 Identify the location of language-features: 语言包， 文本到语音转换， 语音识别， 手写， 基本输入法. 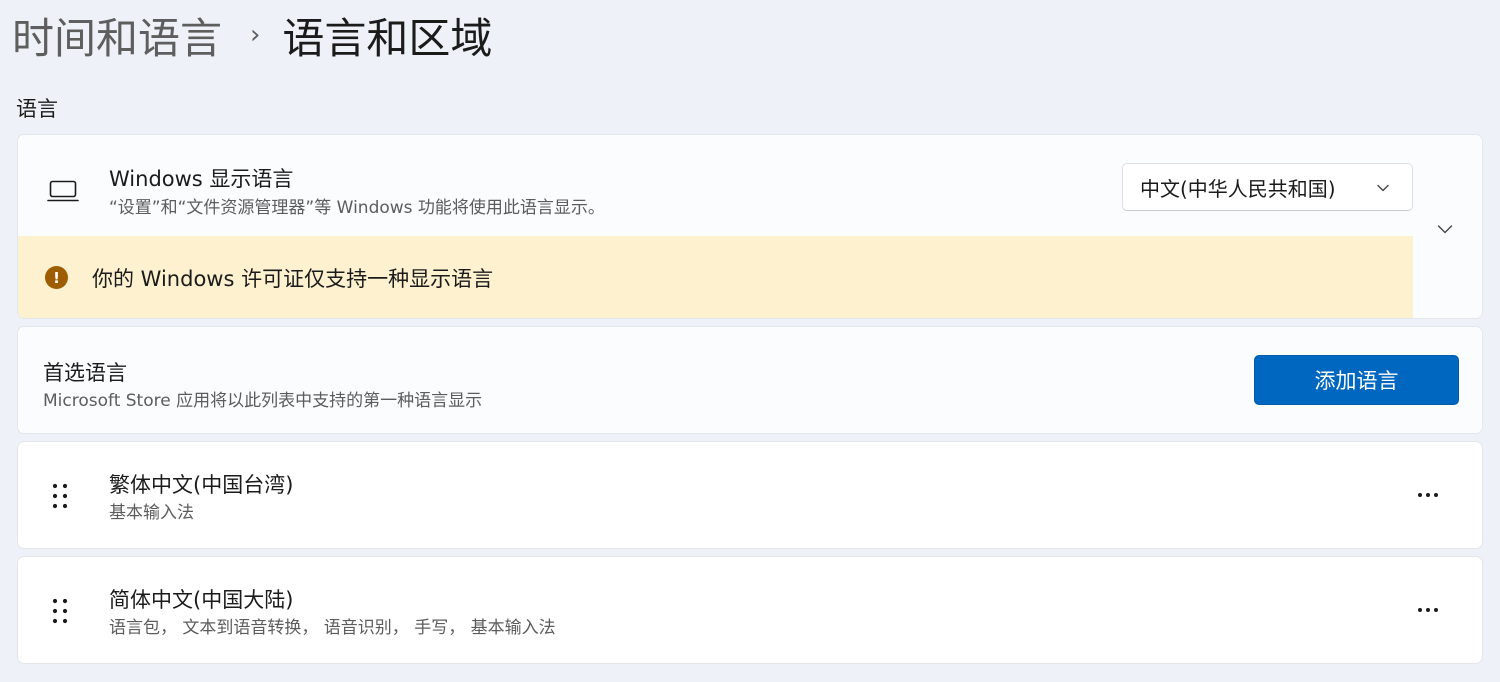
(332, 628).